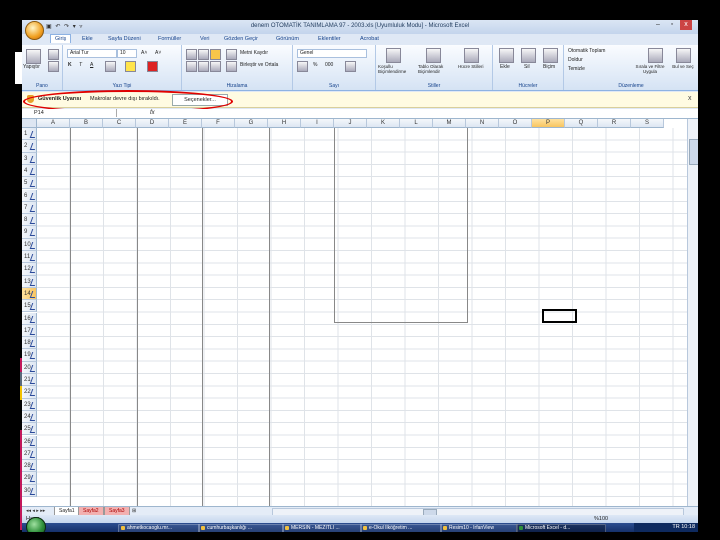 Image resolution: width=720 pixels, height=540 pixels. What do you see at coordinates (30, 183) in the screenshot?
I see `row-header-5: 5` at bounding box center [30, 183].